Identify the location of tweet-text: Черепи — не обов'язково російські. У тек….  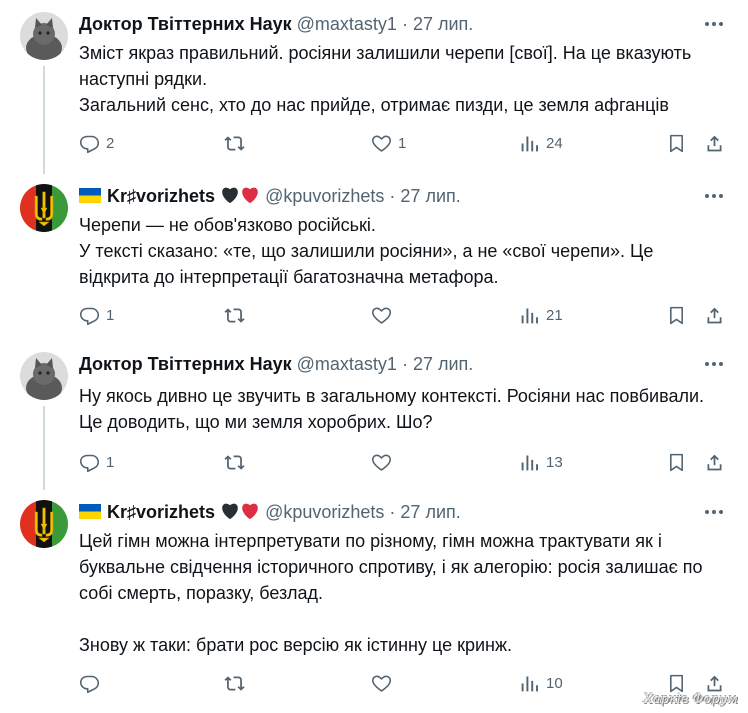
(403, 251).